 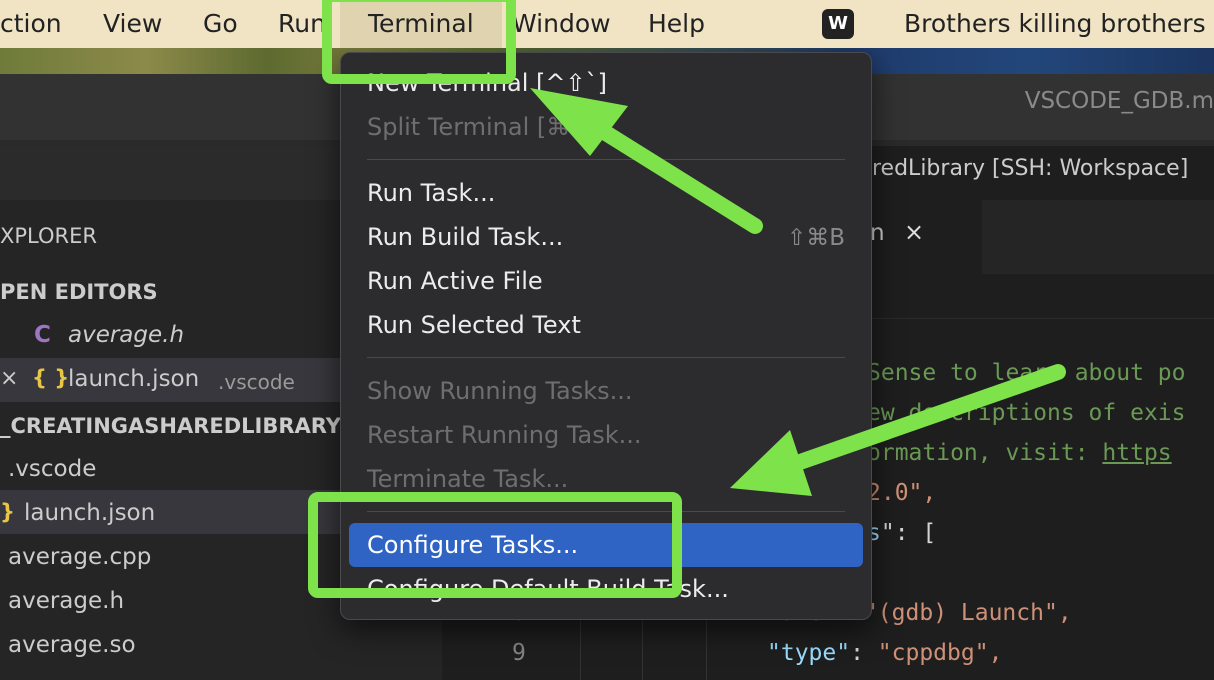 What do you see at coordinates (571, 83) in the screenshot?
I see `menu-item-shortcut: [^⇧`]` at bounding box center [571, 83].